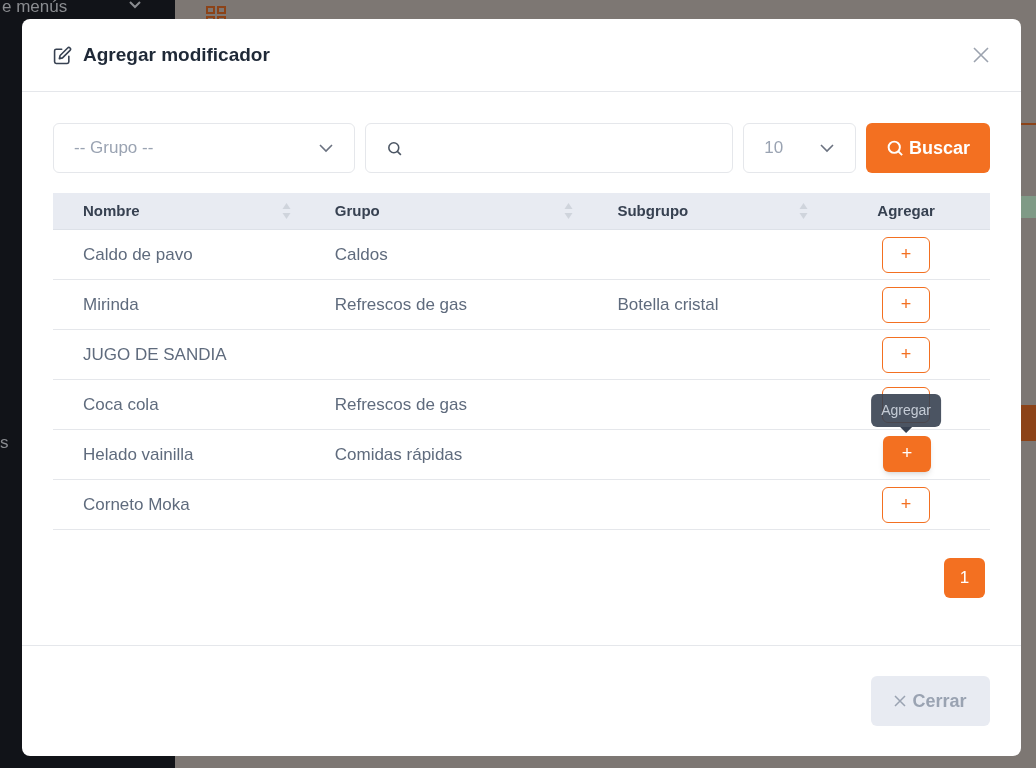 This screenshot has height=768, width=1036. What do you see at coordinates (1028, 124) in the screenshot?
I see `page-rule` at bounding box center [1028, 124].